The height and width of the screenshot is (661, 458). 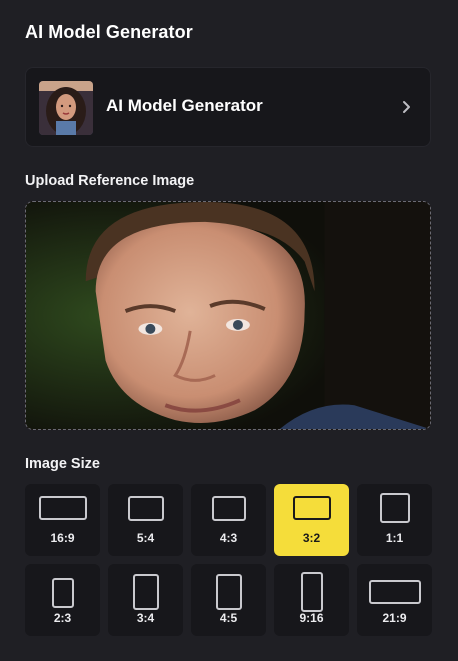 I want to click on model-selector-card: AI Model Generator, so click(x=228, y=107).